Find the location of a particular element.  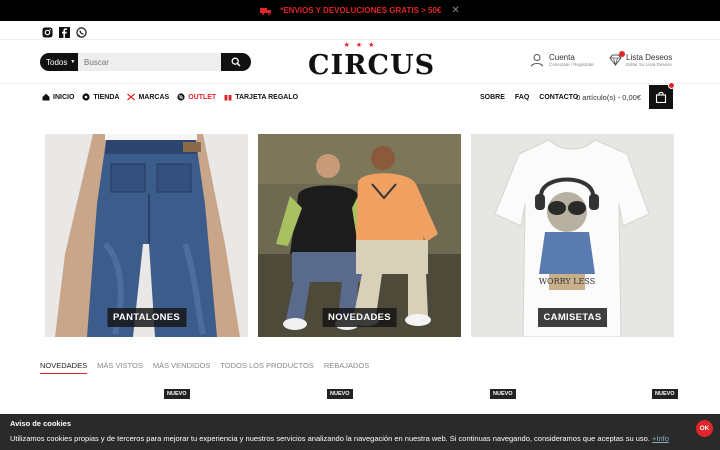

nav-item-tarjeta-regalo: TARJETA REGALO is located at coordinates (261, 97).